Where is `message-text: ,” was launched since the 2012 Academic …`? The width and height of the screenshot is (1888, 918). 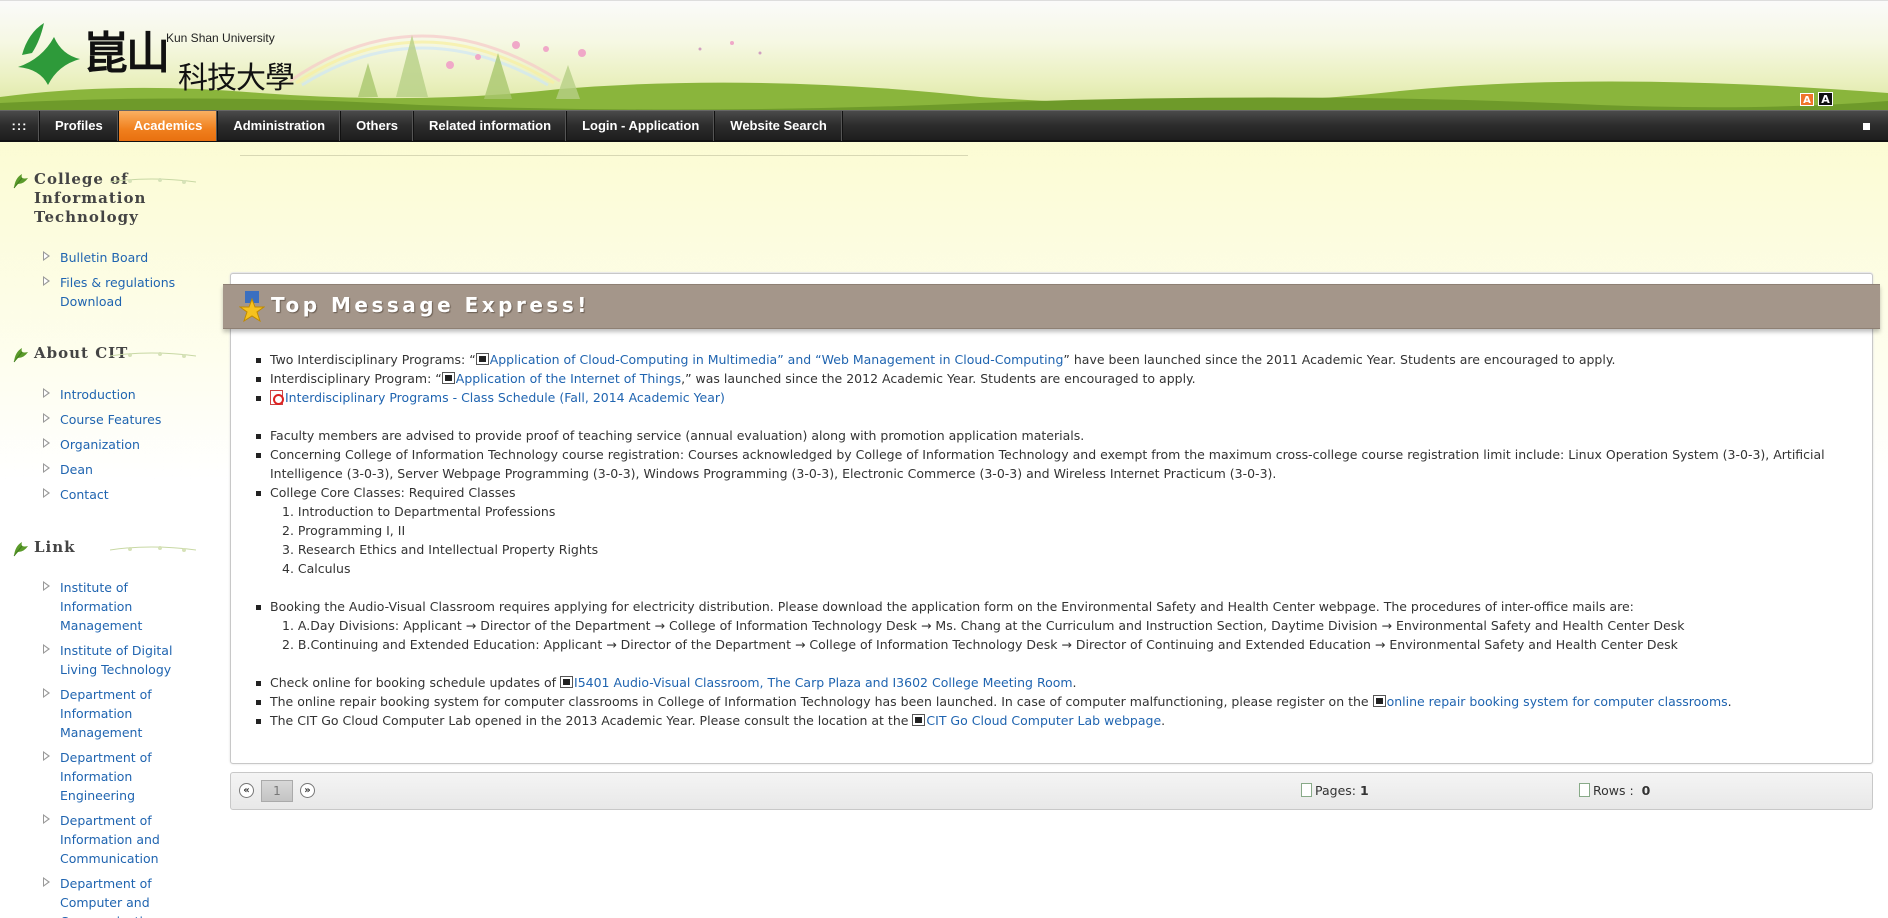
message-text: ,” was launched since the 2012 Academic … is located at coordinates (938, 378).